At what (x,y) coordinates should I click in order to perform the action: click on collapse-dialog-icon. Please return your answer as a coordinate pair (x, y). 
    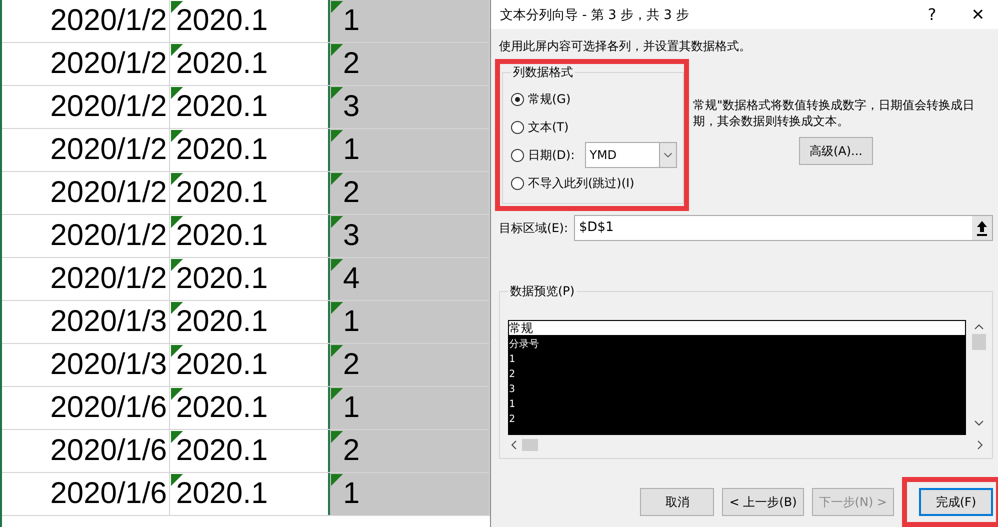
    Looking at the image, I should click on (982, 228).